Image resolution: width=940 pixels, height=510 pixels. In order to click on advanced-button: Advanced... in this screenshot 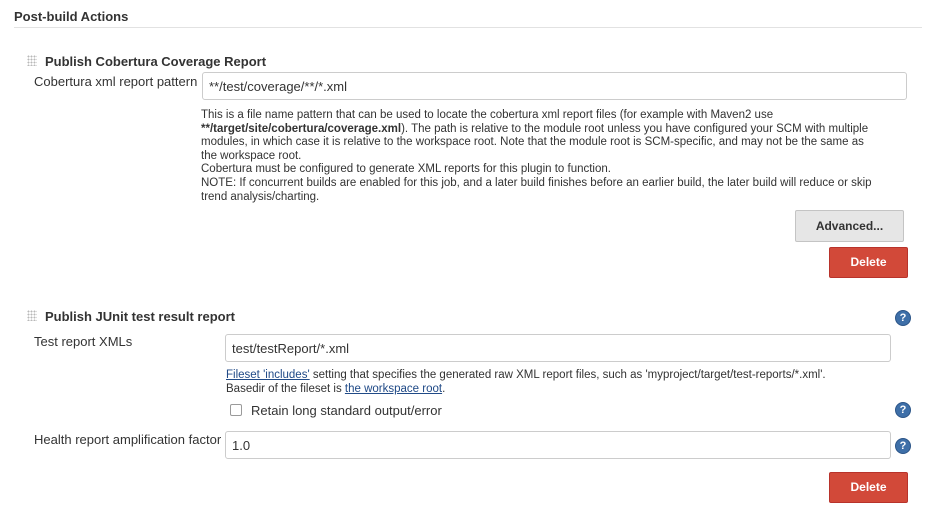, I will do `click(849, 226)`.